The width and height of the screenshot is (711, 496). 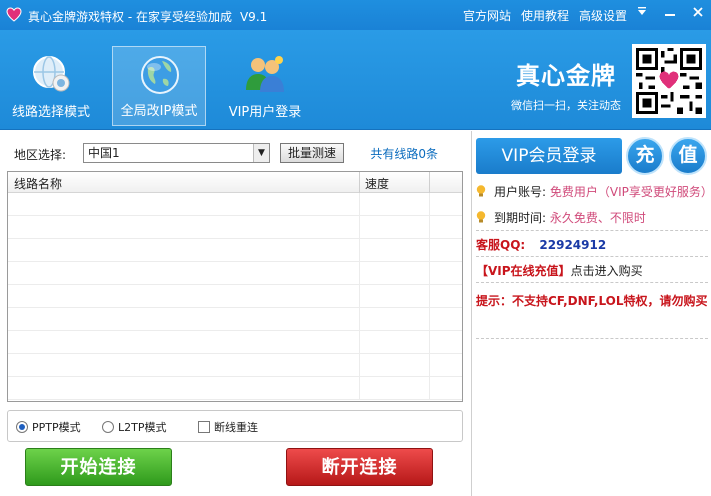 I want to click on region-label: 地区选择:, so click(x=40, y=155).